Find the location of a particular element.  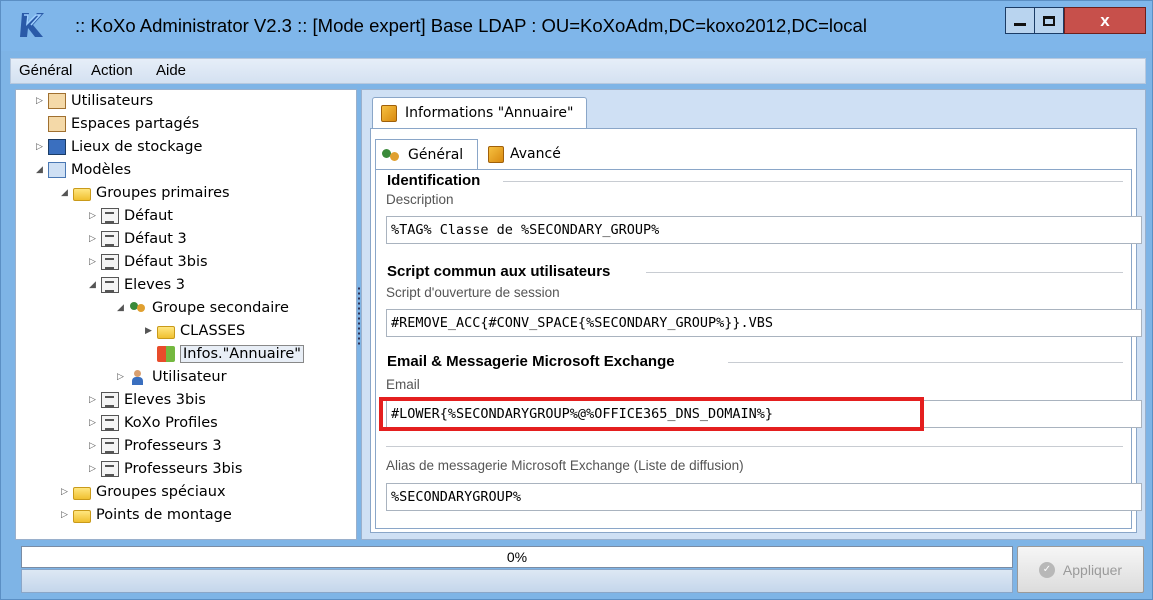

tree-item-groupes-speciaux: ▷ Groupes spéciaux is located at coordinates (143, 492).